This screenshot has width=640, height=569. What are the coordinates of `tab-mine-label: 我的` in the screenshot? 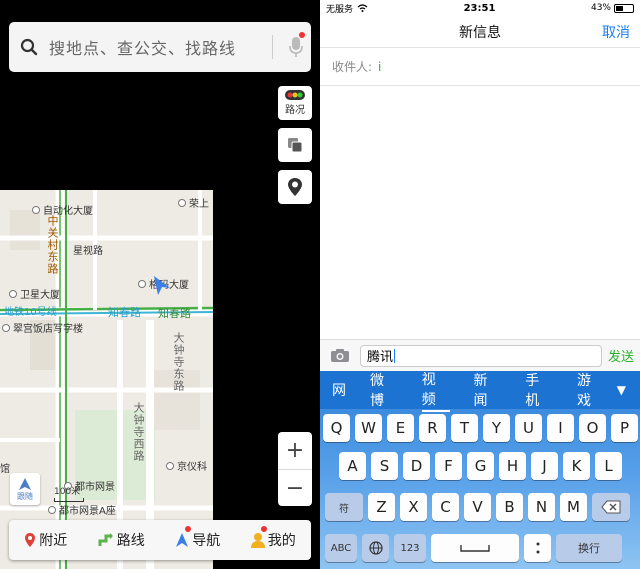 It's located at (281, 541).